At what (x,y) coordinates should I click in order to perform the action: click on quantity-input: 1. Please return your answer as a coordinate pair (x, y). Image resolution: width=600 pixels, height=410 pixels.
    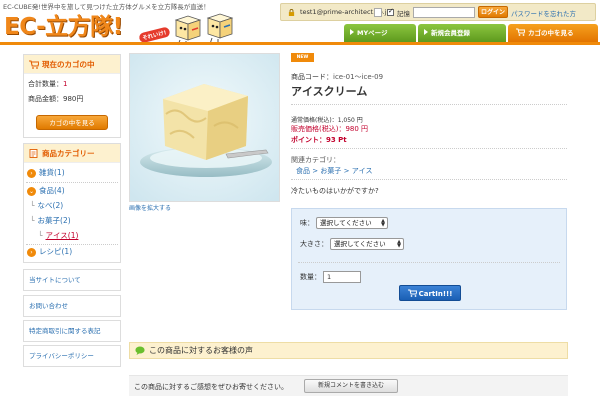
    Looking at the image, I should click on (342, 277).